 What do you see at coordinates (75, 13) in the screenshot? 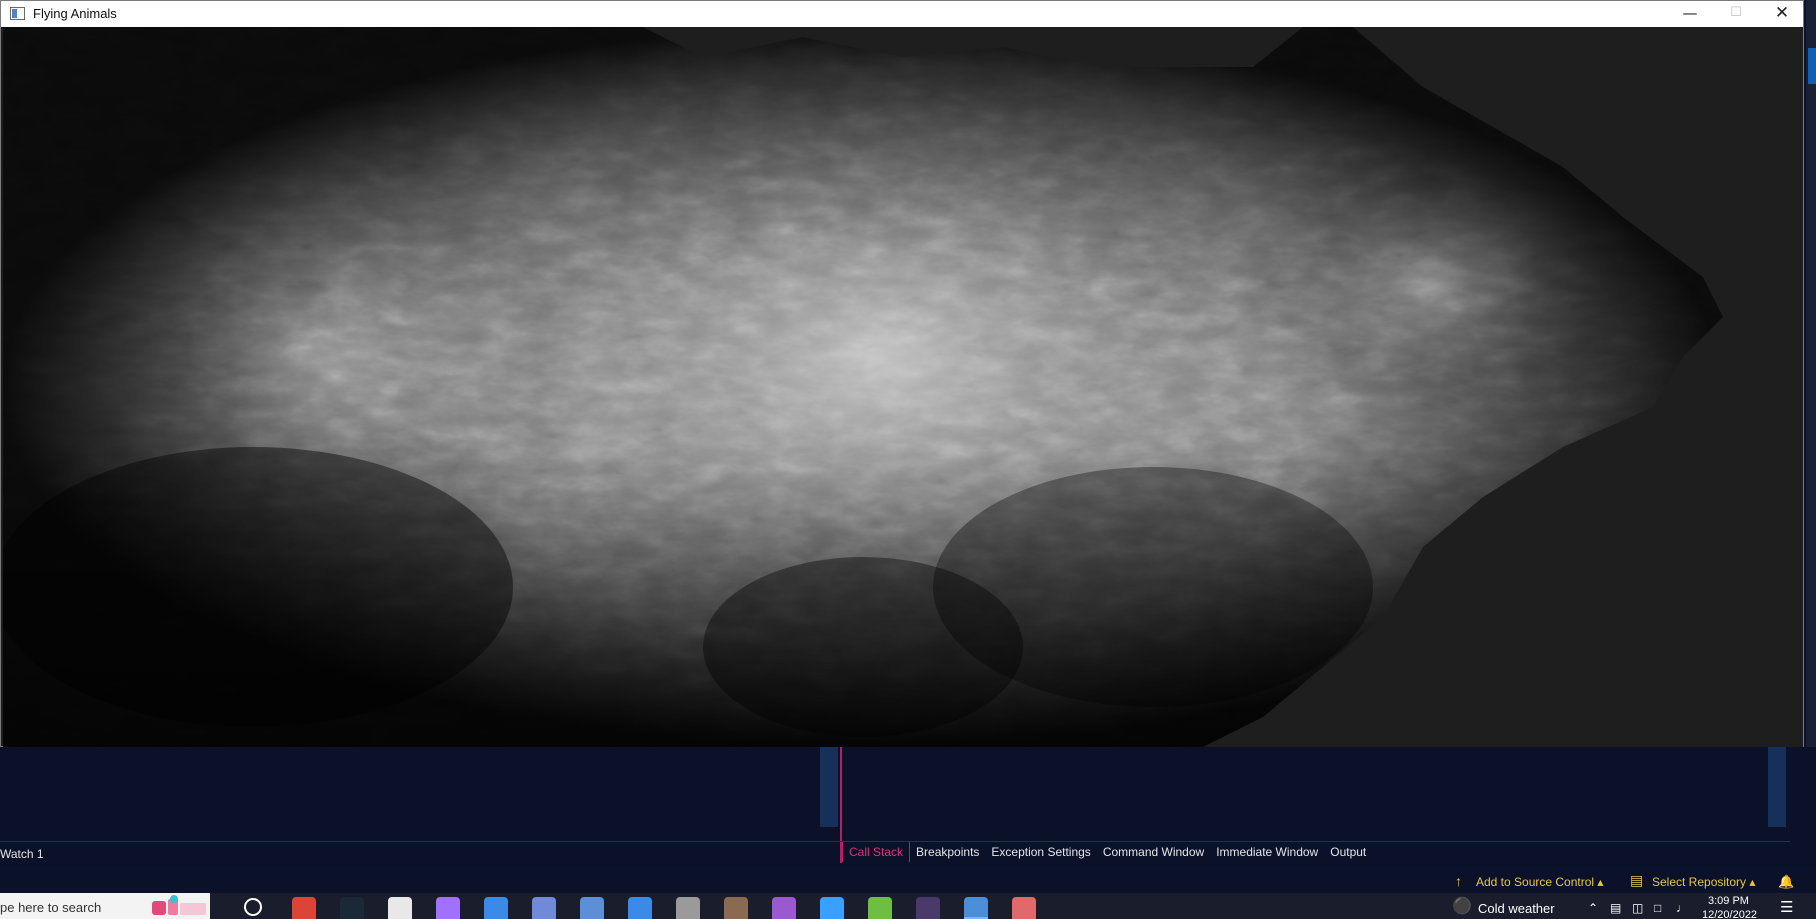
I see `window-title: Flying Animals` at bounding box center [75, 13].